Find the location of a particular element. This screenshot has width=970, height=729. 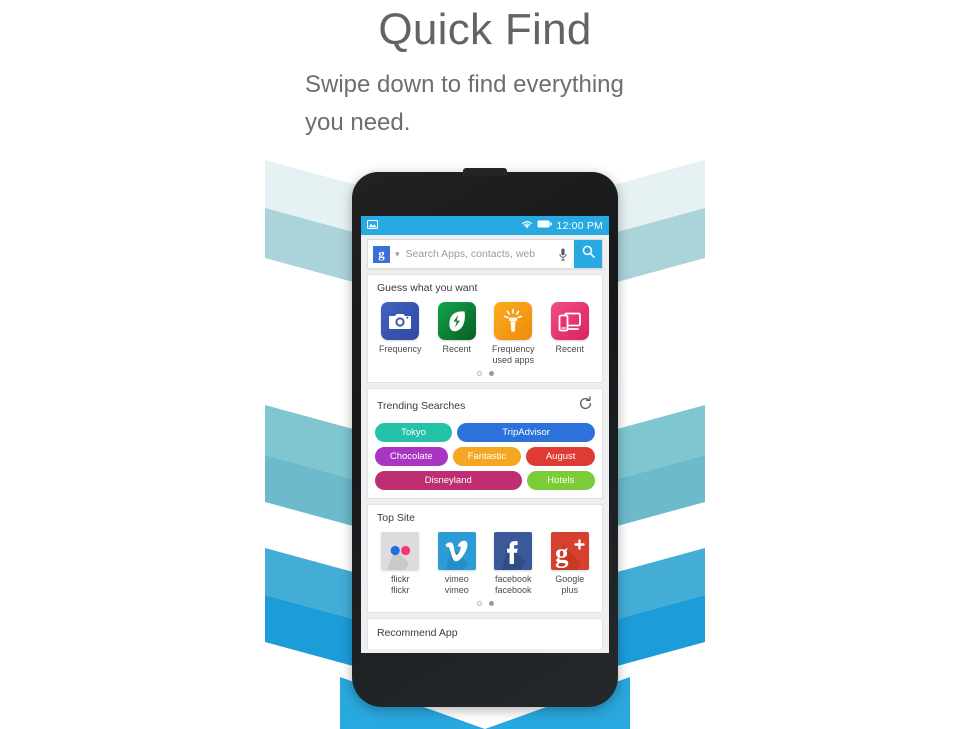

site-label-line2: plus is located at coordinates (569, 590).